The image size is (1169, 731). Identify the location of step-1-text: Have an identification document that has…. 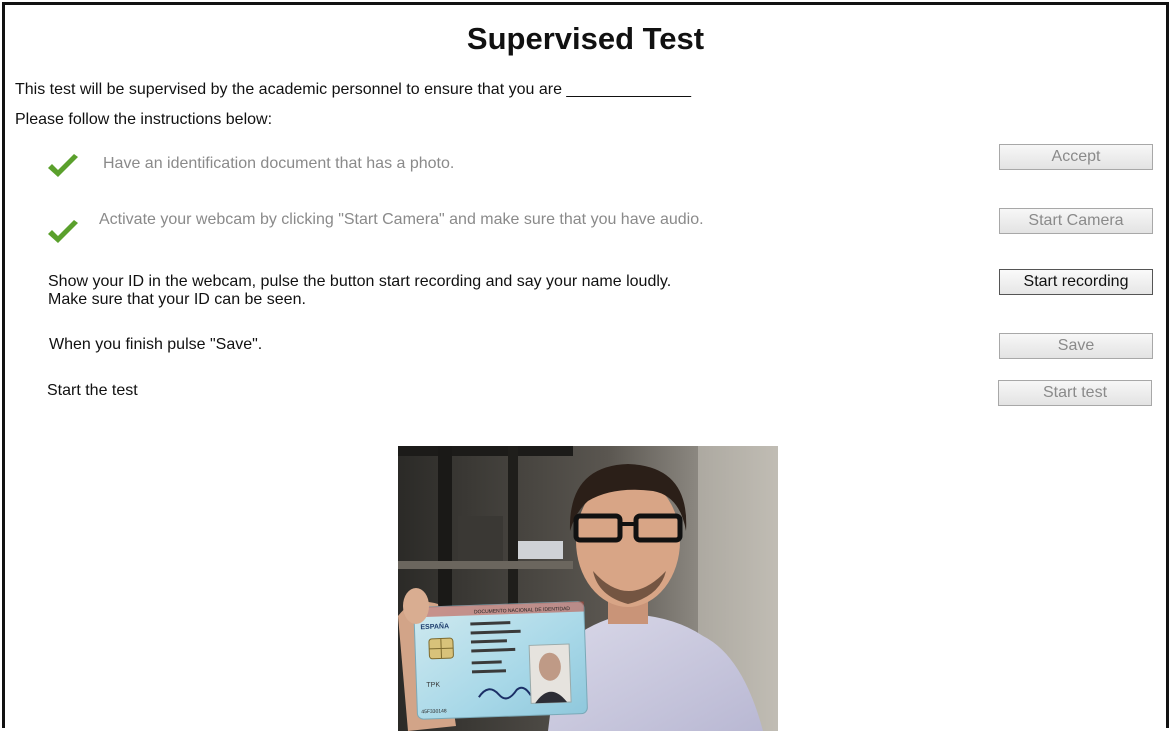
(279, 163).